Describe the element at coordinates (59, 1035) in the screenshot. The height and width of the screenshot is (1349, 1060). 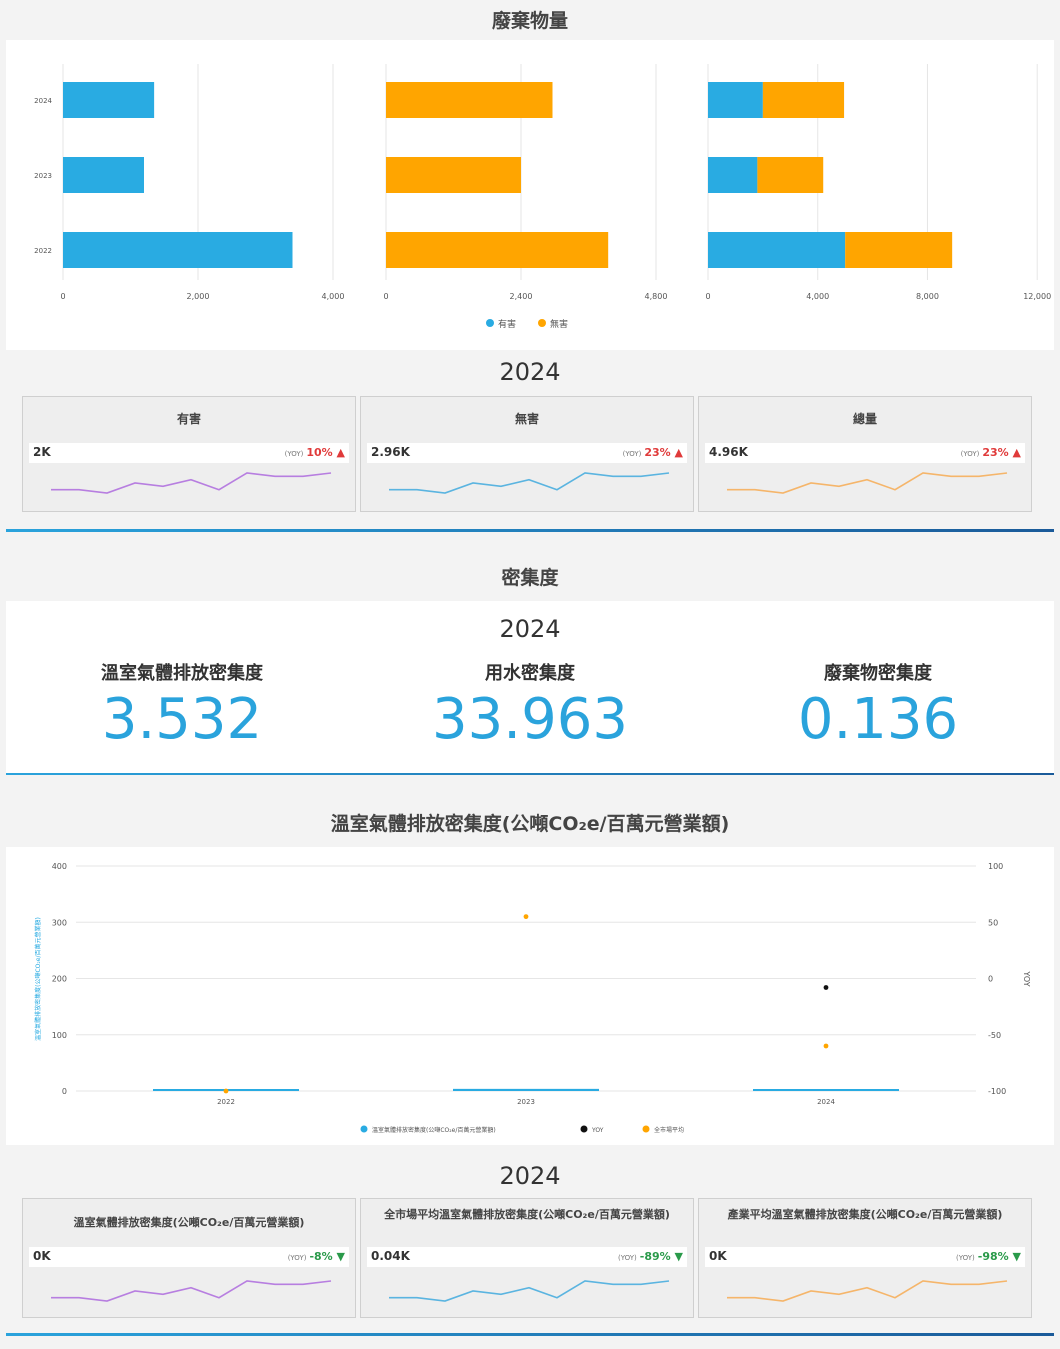
I see `y-tick-label: 100` at that location.